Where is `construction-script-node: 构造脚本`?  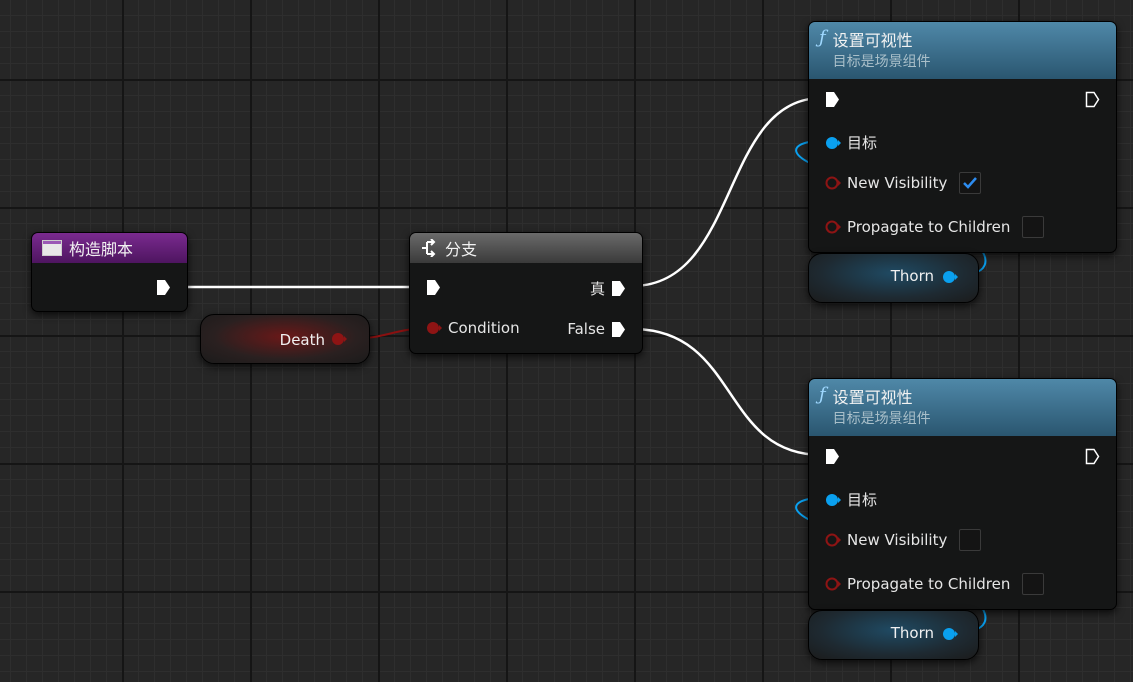
construction-script-node: 构造脚本 is located at coordinates (109, 272).